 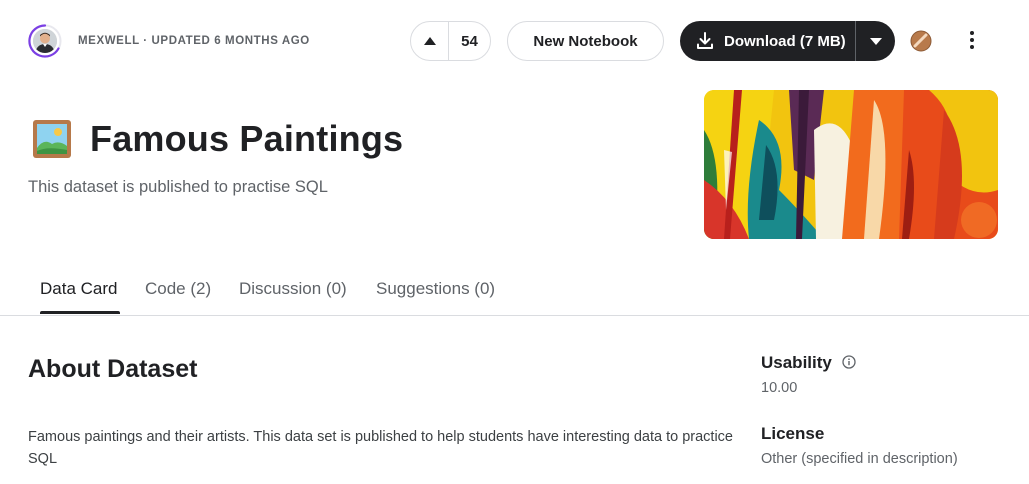 I want to click on usability-value: 10.00, so click(x=779, y=388).